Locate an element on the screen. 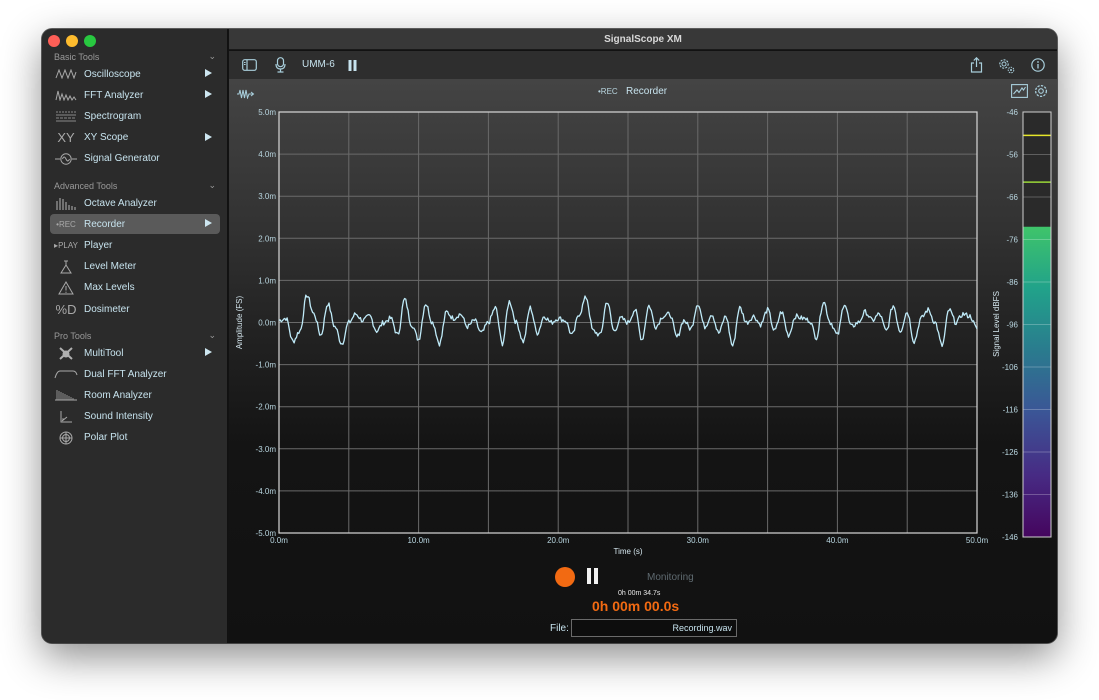 The width and height of the screenshot is (1099, 700). sidebar-item-label: Dosimeter is located at coordinates (107, 309).